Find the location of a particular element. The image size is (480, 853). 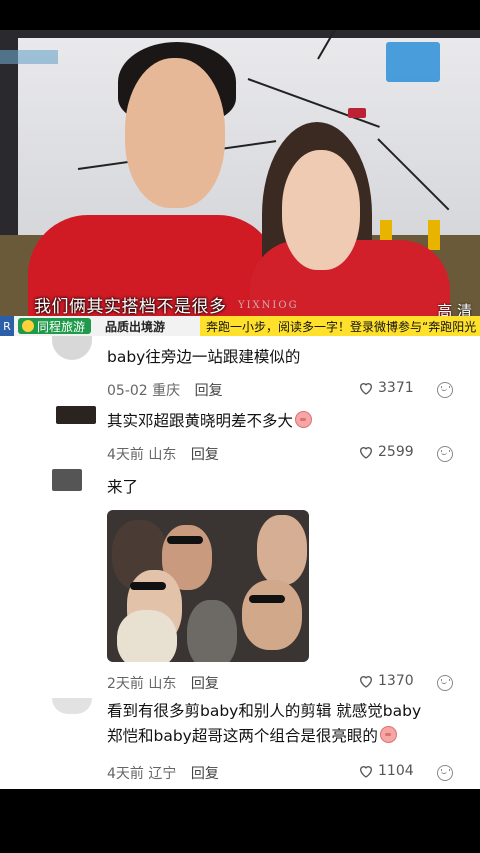

top-black-bar is located at coordinates (240, 15).